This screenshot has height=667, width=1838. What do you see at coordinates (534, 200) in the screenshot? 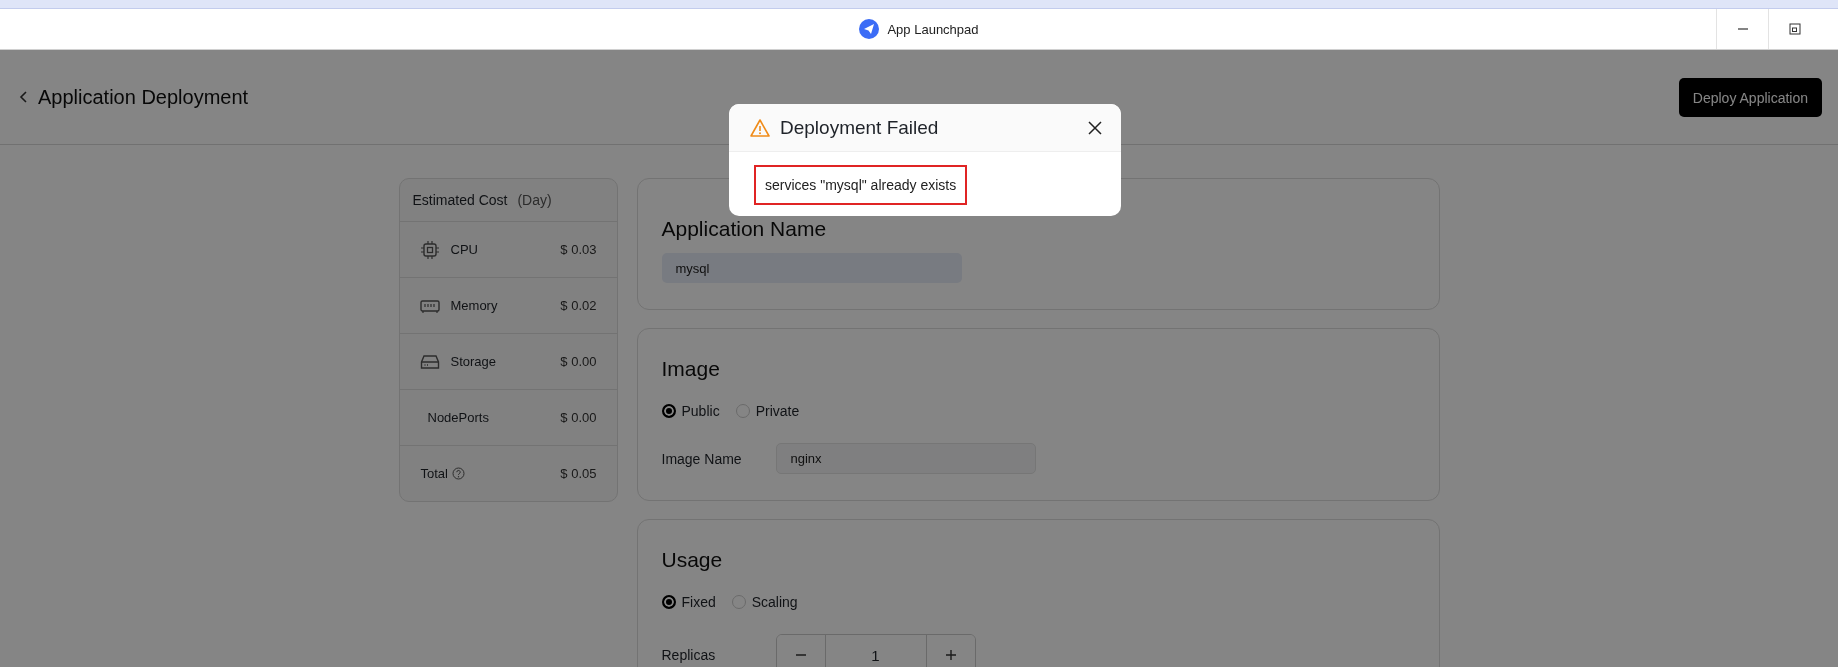
I see `period-label: (Day)` at bounding box center [534, 200].